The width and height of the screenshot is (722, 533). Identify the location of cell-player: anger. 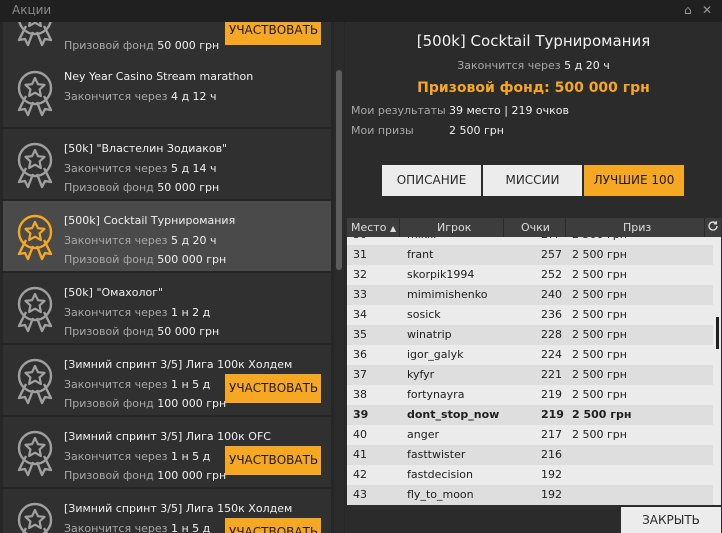
(423, 434).